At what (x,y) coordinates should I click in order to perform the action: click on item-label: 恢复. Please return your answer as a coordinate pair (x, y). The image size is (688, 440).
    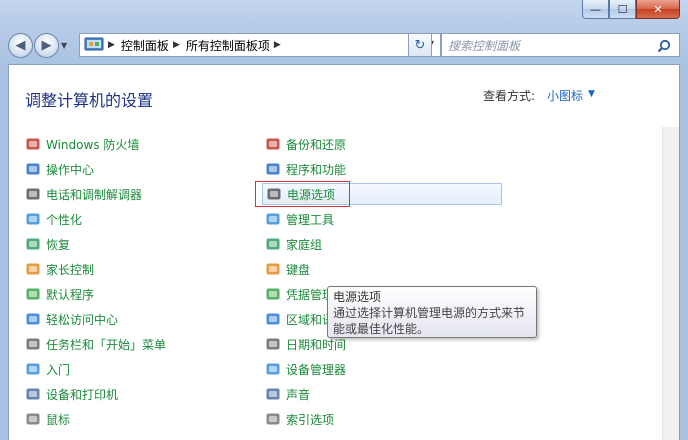
    Looking at the image, I should click on (58, 244).